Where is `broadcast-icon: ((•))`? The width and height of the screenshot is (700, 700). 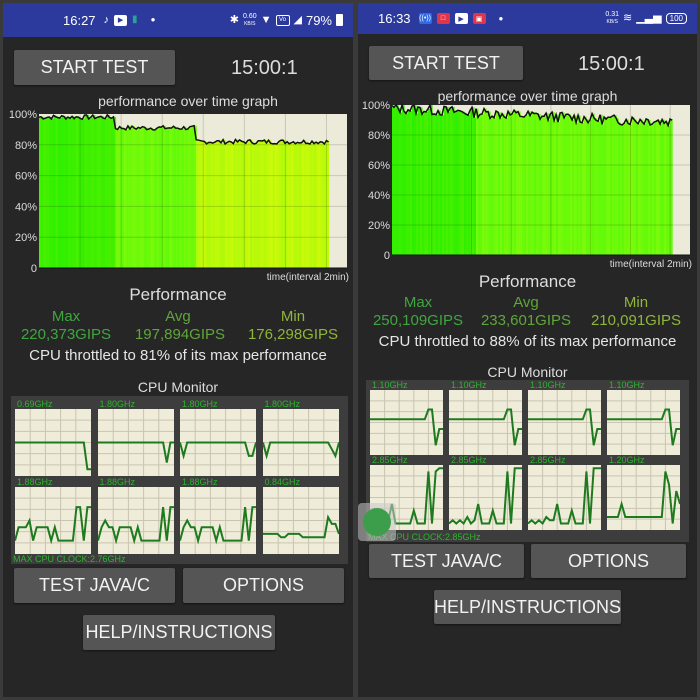 broadcast-icon: ((•)) is located at coordinates (425, 18).